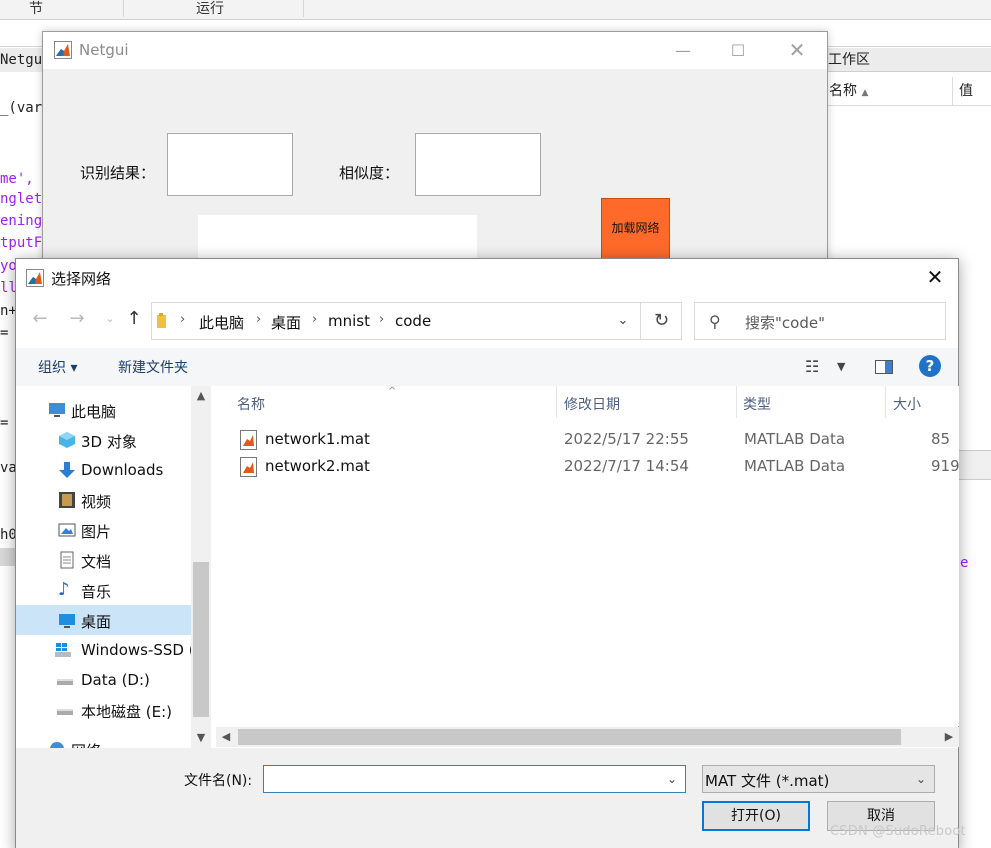 This screenshot has width=991, height=848. What do you see at coordinates (64, 589) in the screenshot?
I see `music-note-icon: ♪` at bounding box center [64, 589].